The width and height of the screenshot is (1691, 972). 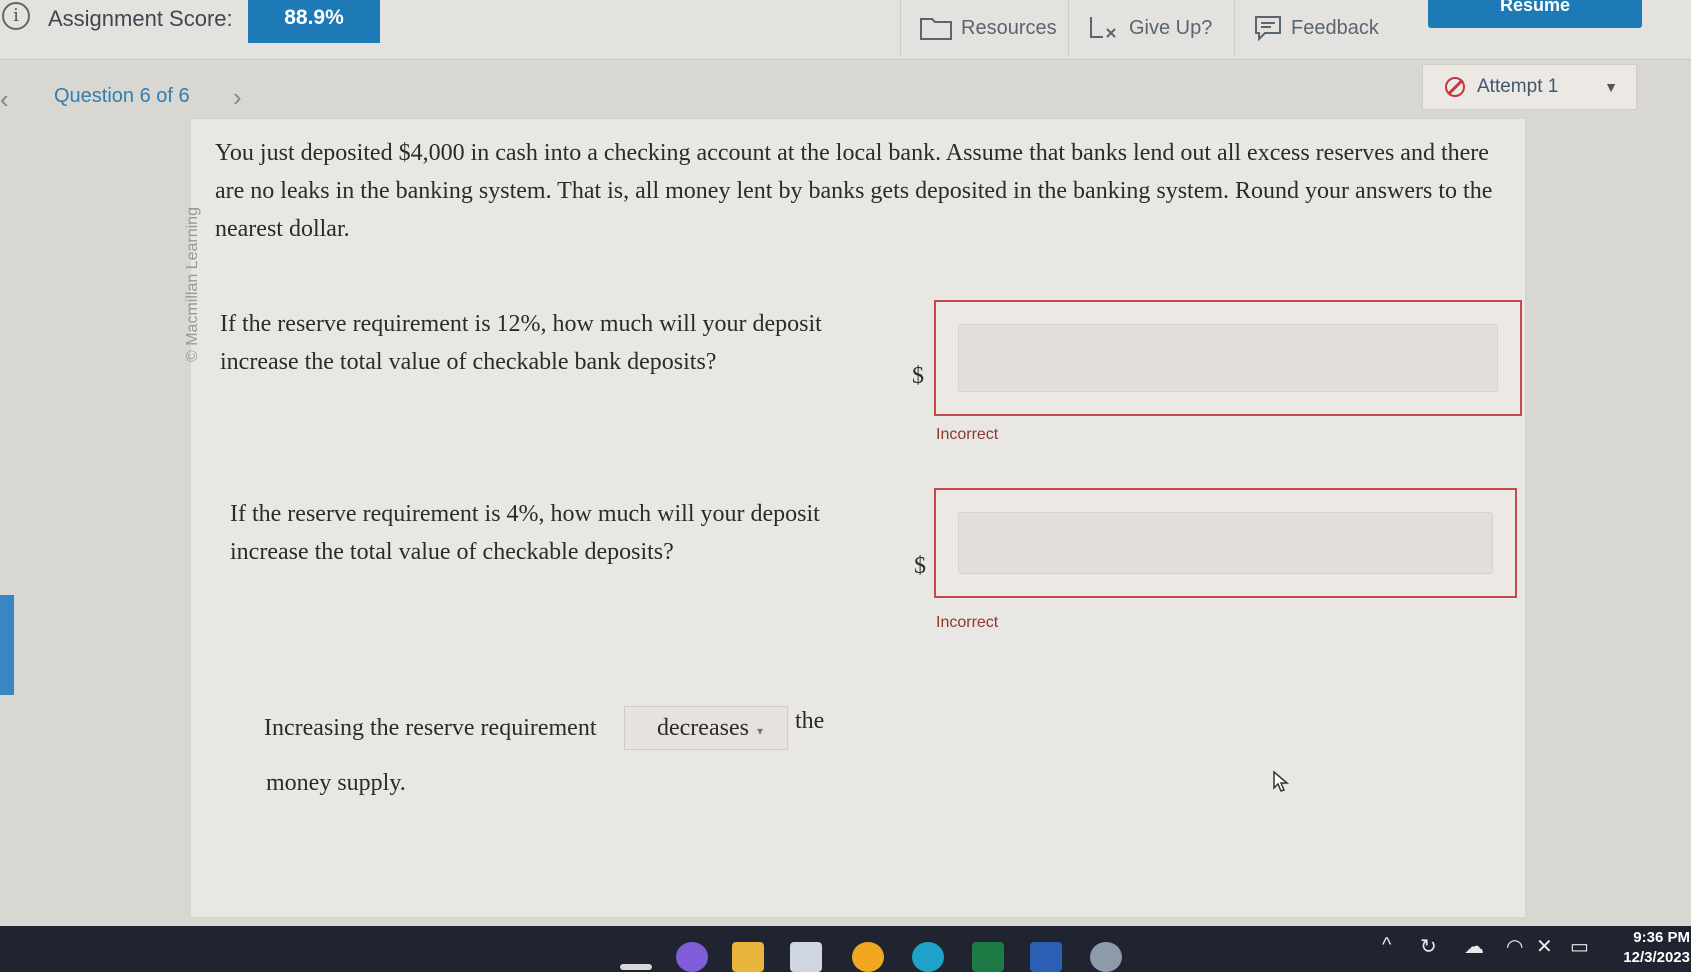 I want to click on chevron-down-icon: ▾, so click(x=759, y=730).